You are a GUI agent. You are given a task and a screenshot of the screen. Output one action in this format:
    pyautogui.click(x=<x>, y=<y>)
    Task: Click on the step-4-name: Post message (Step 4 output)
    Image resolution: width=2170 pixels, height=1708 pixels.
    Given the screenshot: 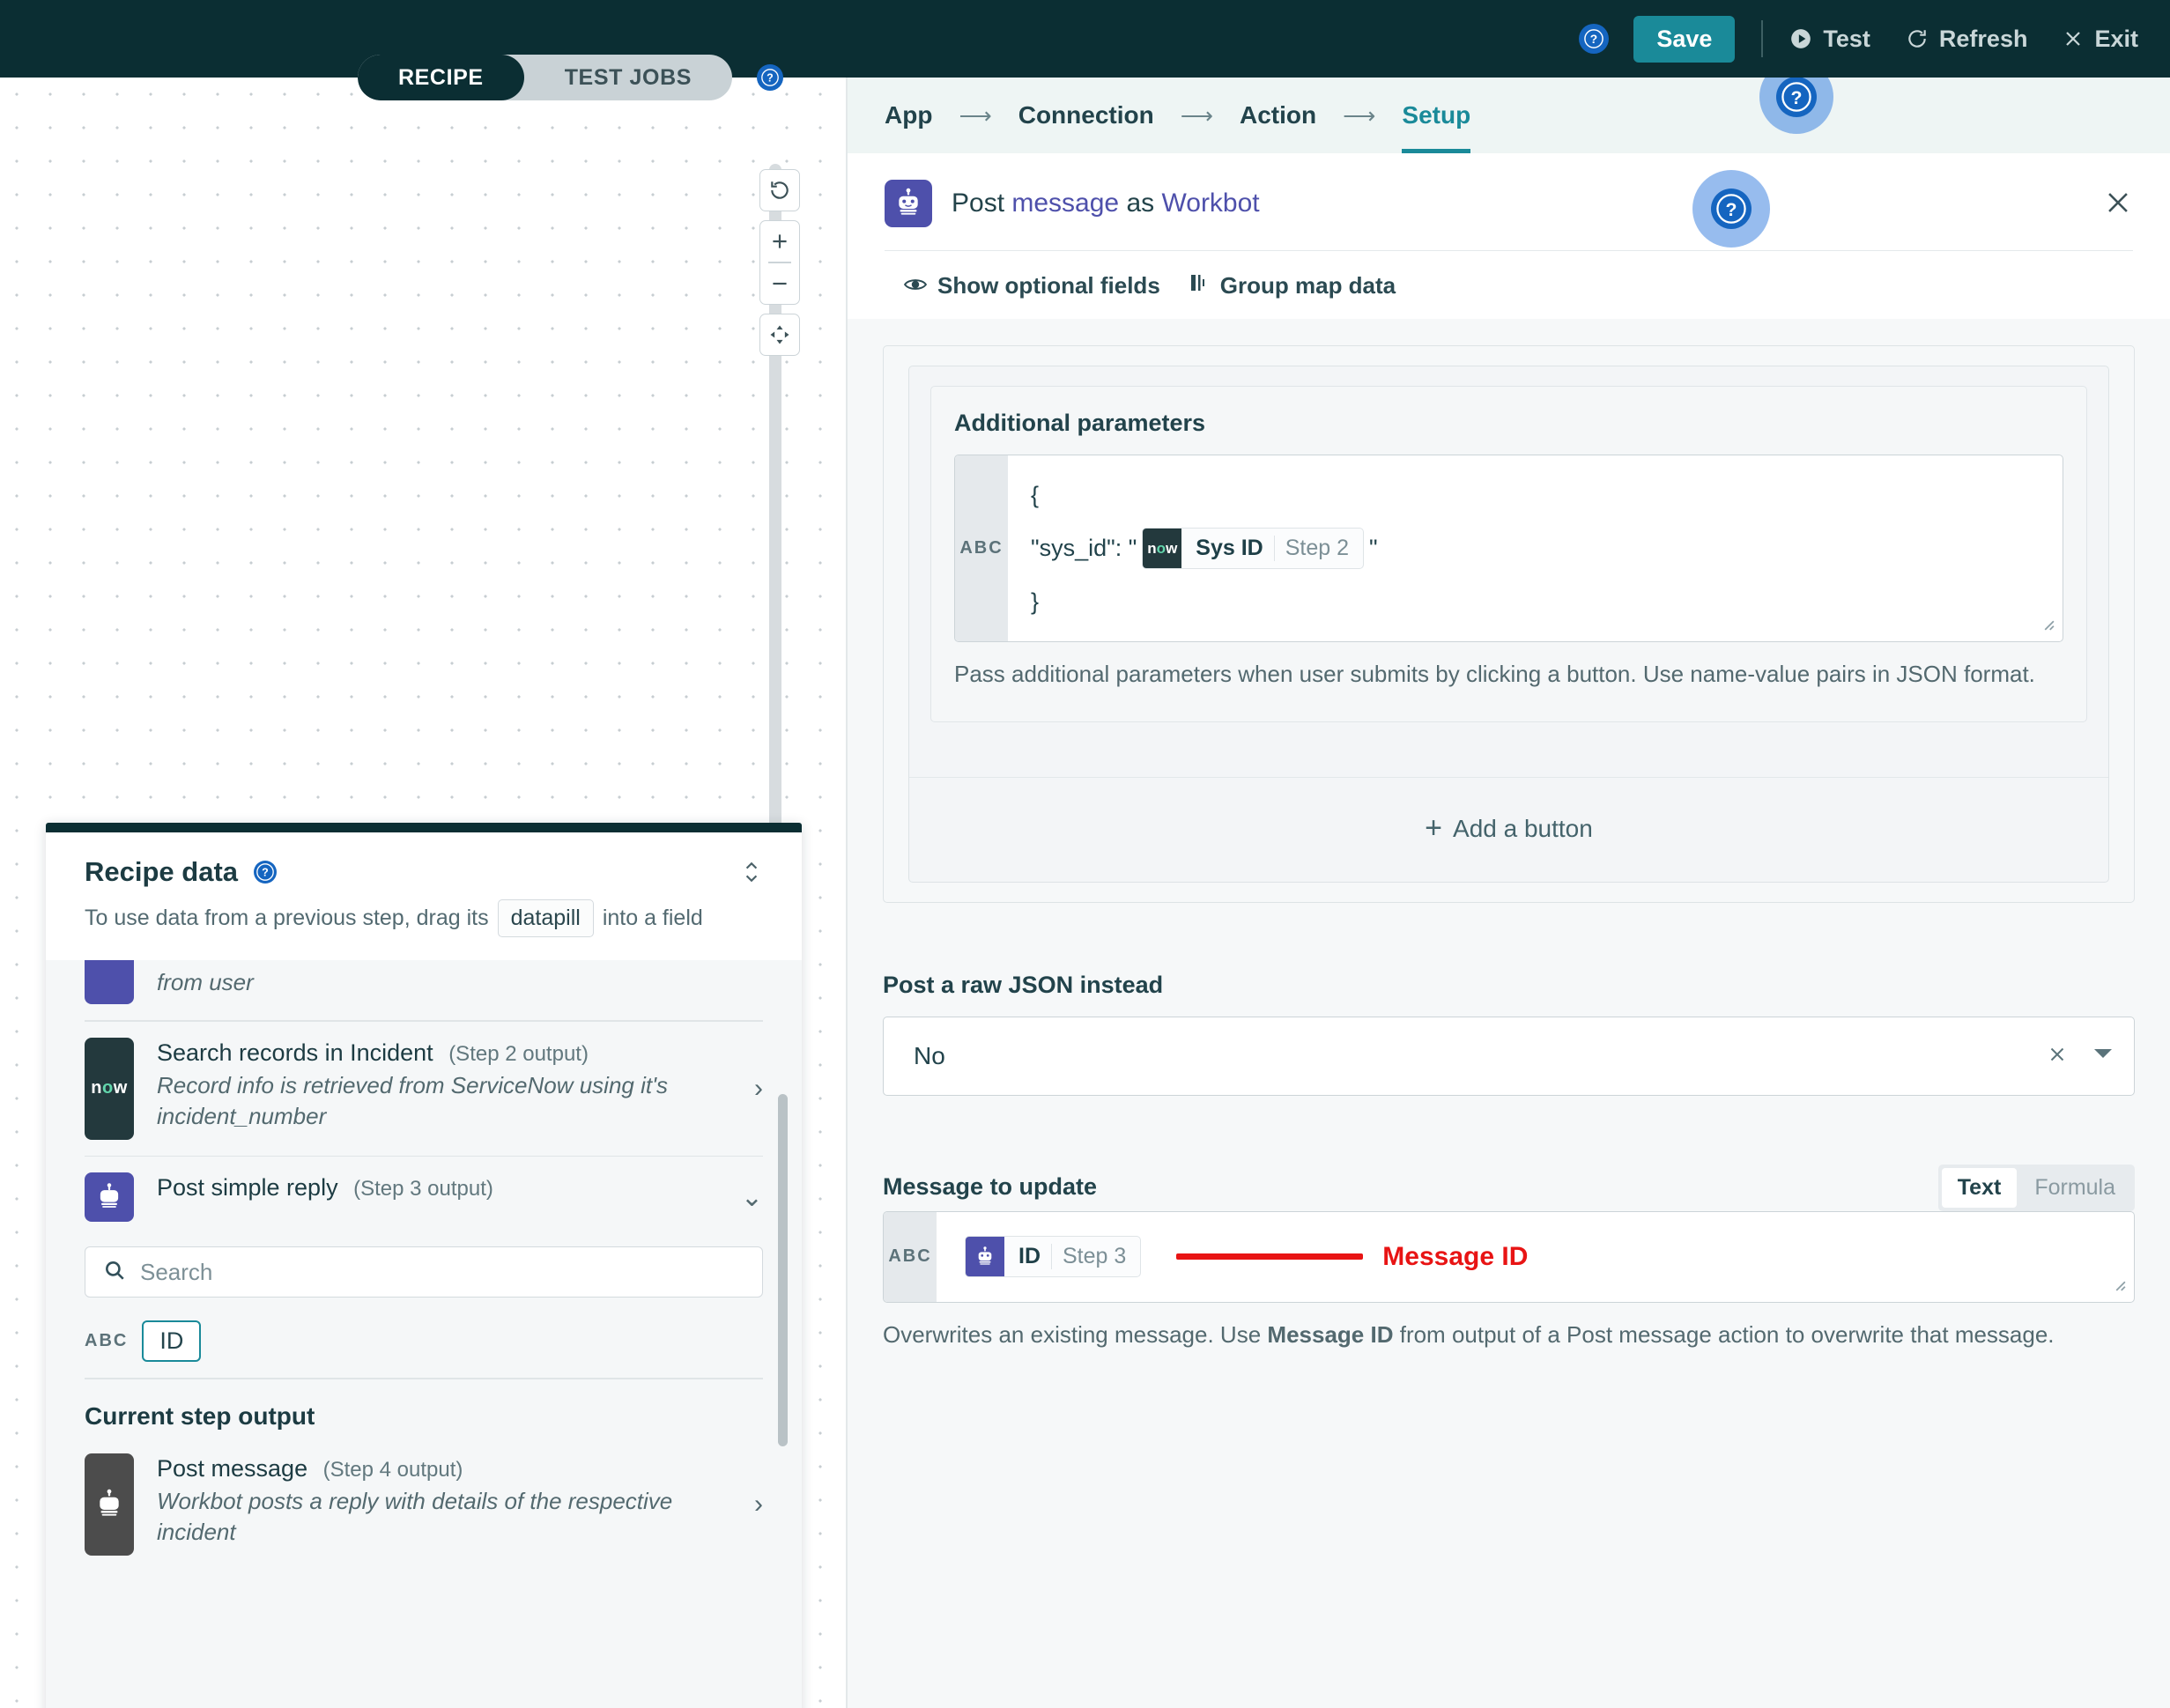 What is the action you would take?
    pyautogui.click(x=444, y=1469)
    